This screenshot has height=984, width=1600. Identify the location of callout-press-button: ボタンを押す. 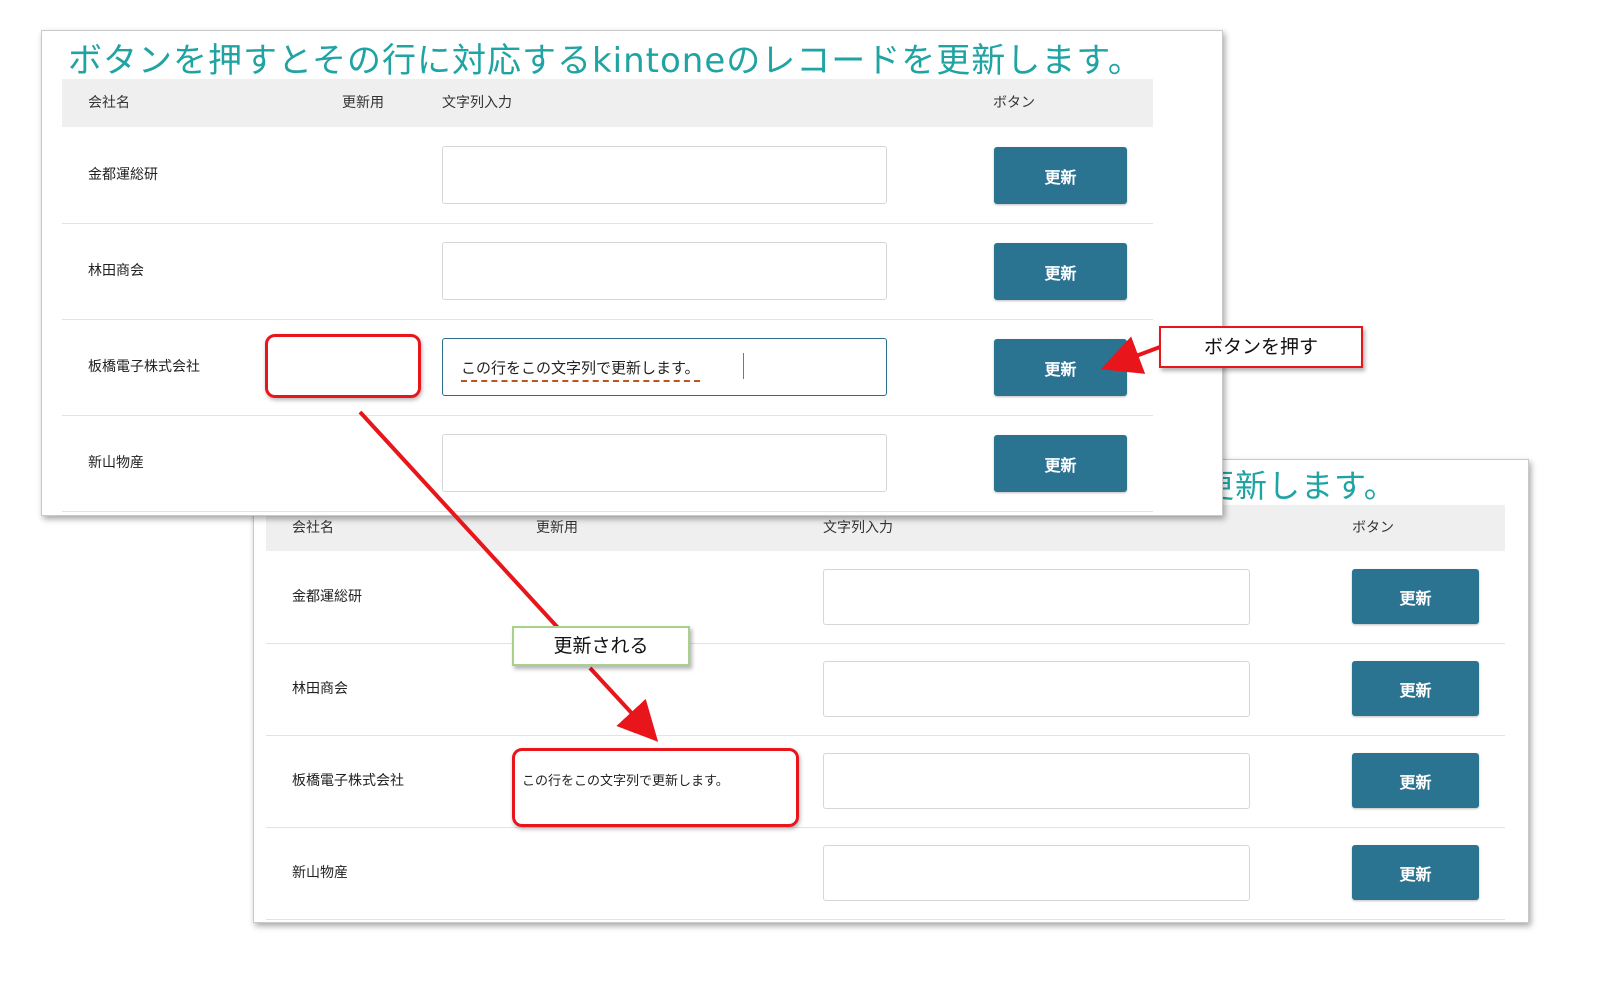
(1261, 347).